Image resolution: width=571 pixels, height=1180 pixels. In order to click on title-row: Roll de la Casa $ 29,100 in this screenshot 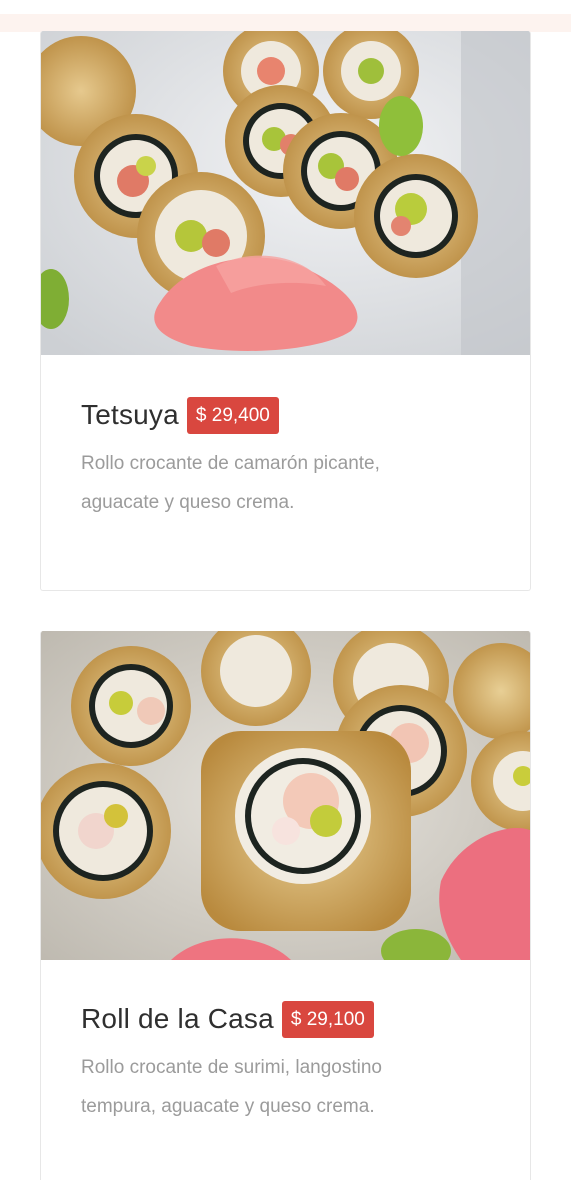, I will do `click(285, 1019)`.